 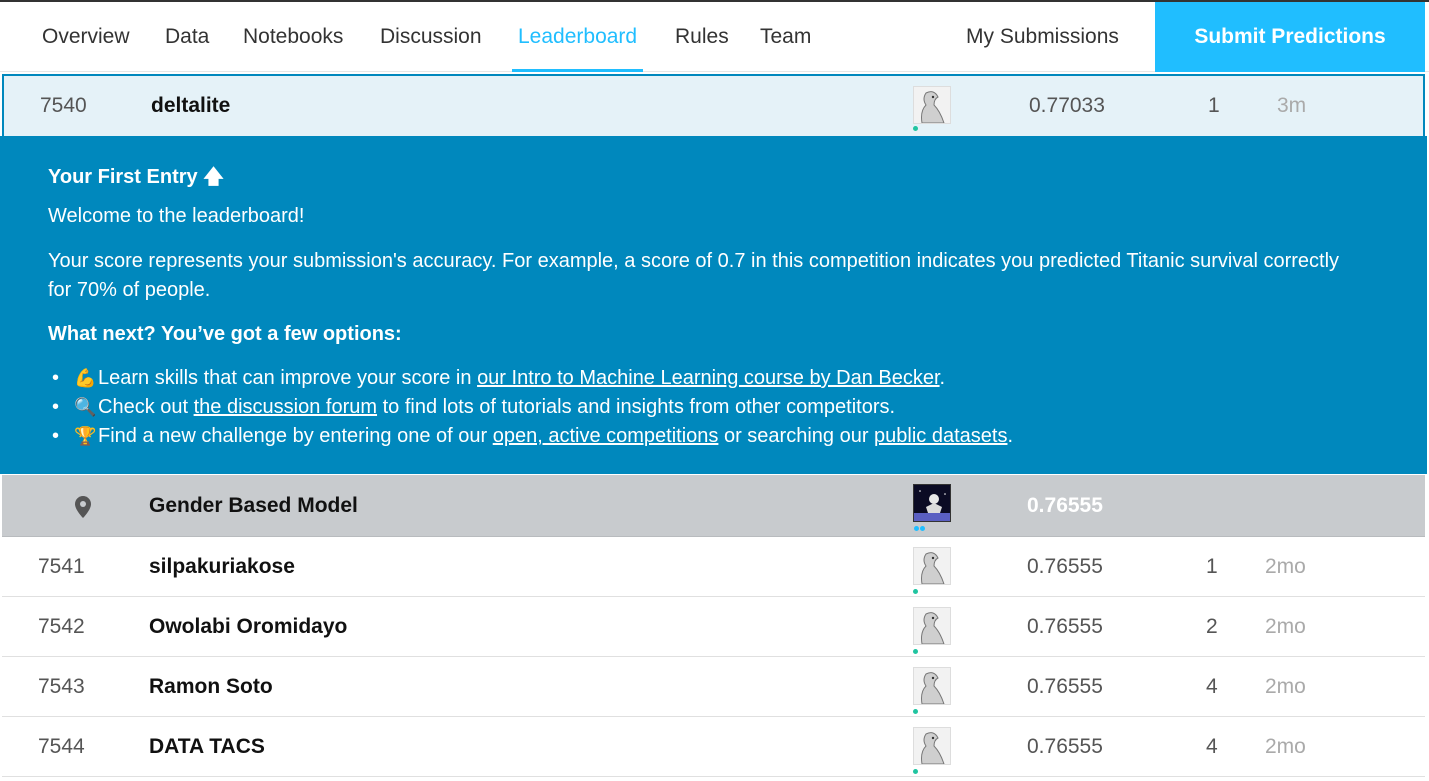 I want to click on bullet-text: Check out, so click(x=146, y=407).